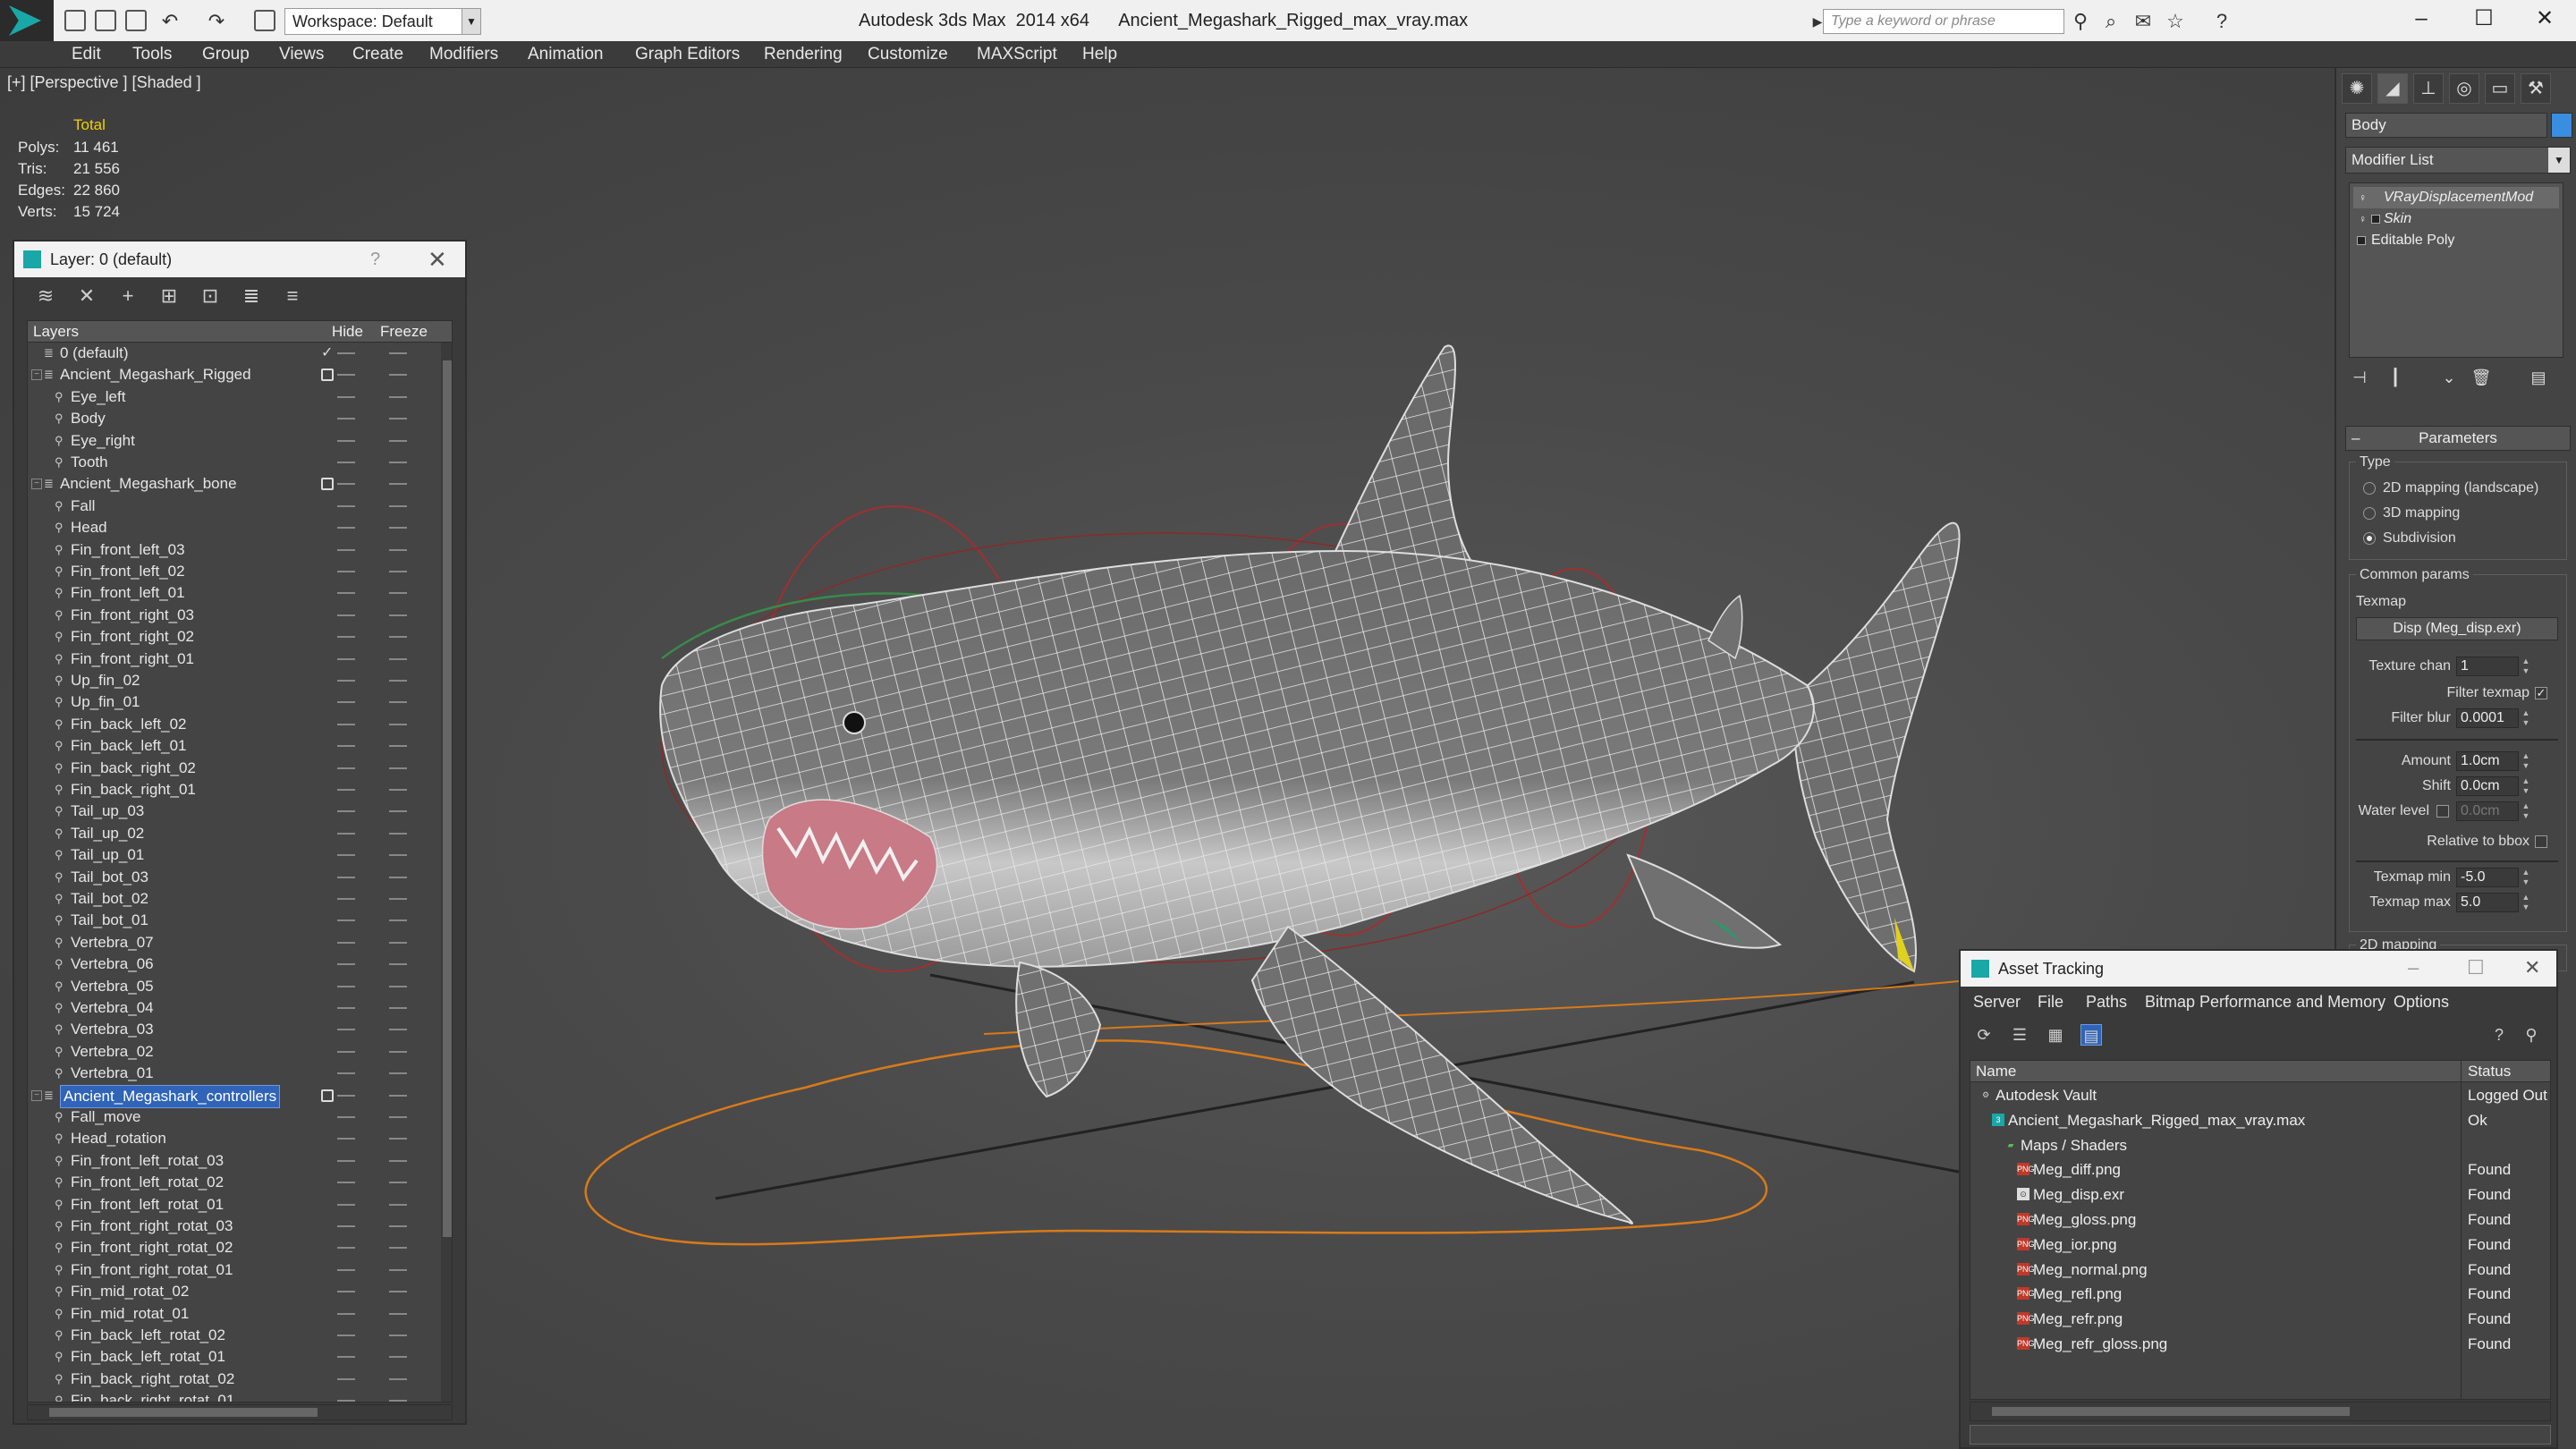 This screenshot has height=1449, width=2576. Describe the element at coordinates (233, 1117) in the screenshot. I see `layer-row: ⚲ Fall_move` at that location.